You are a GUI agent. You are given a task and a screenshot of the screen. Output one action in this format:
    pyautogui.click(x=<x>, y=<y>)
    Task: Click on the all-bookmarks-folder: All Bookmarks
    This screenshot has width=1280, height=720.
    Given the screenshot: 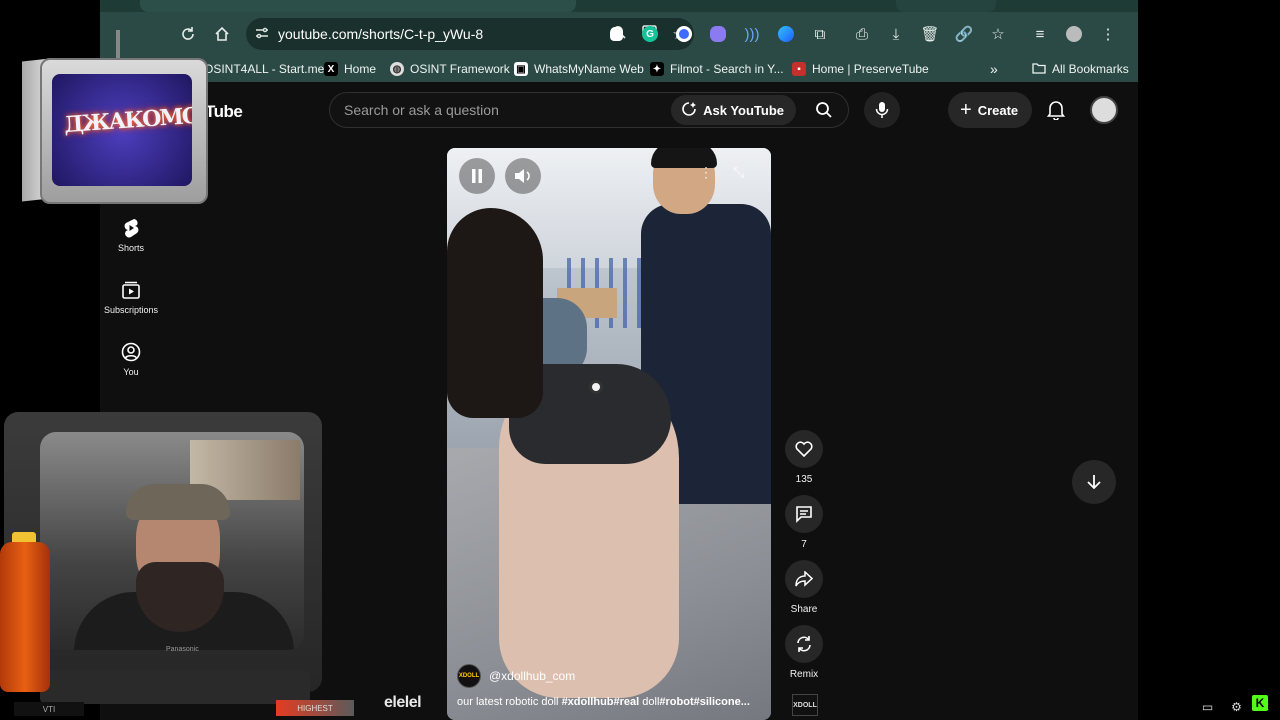 What is the action you would take?
    pyautogui.click(x=1080, y=69)
    